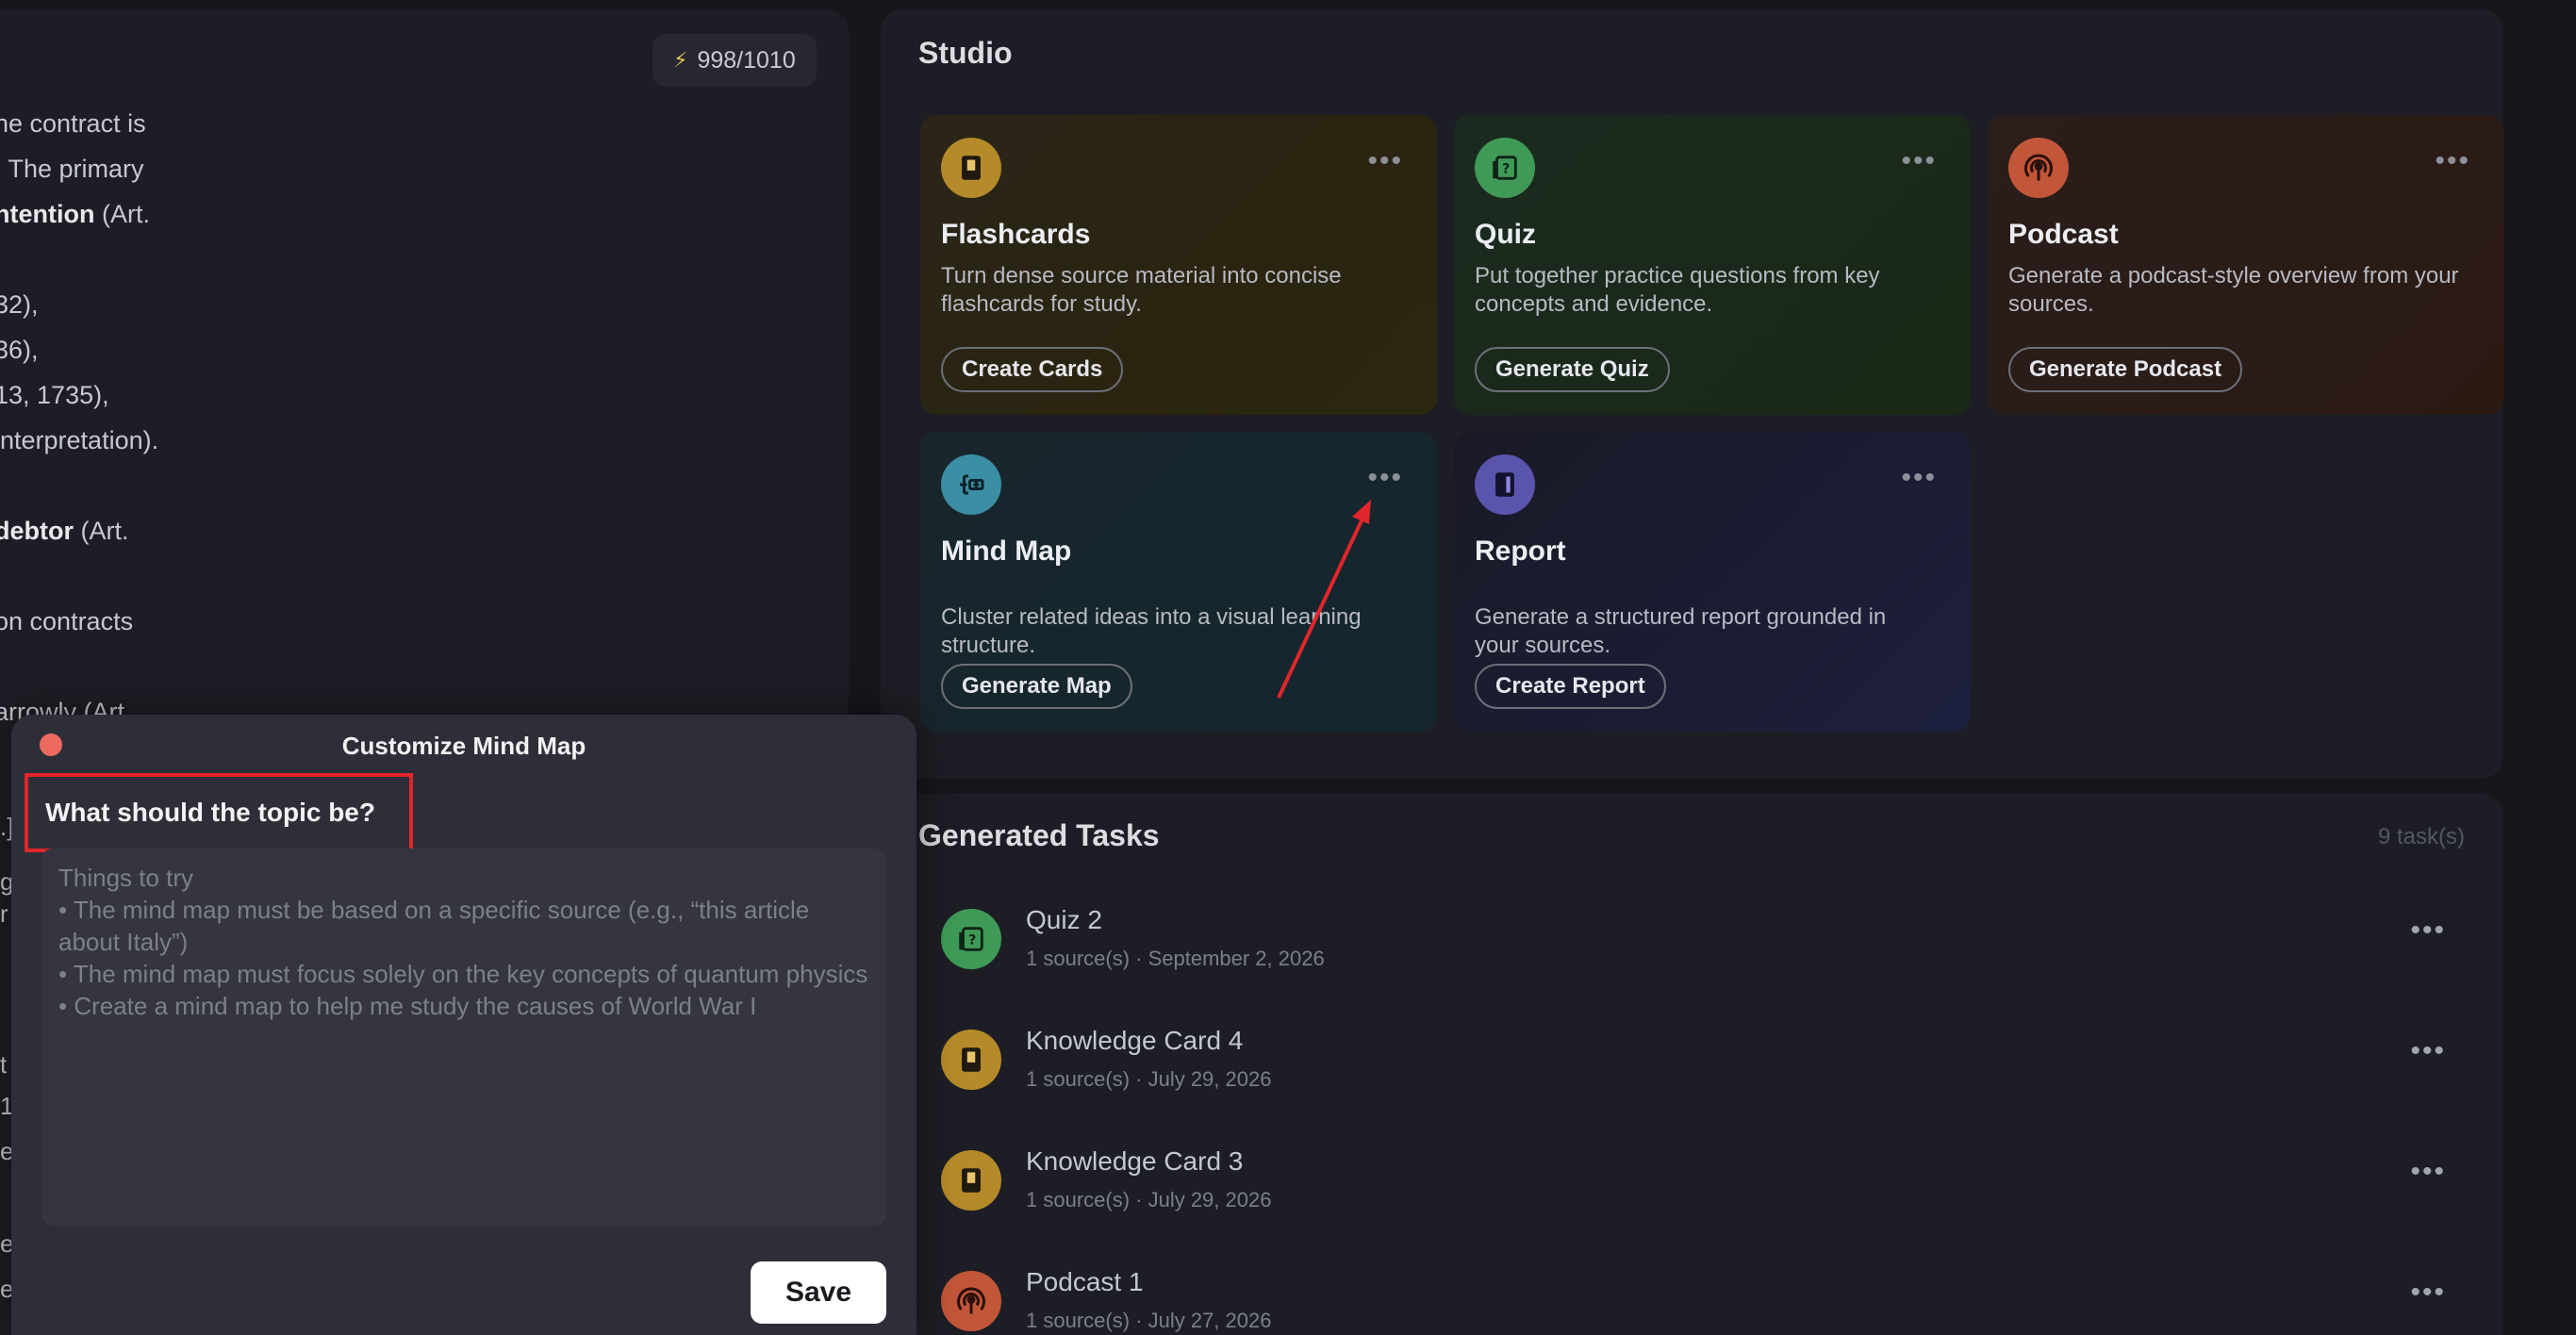  Describe the element at coordinates (971, 484) in the screenshot. I see `mind-map-icon` at that location.